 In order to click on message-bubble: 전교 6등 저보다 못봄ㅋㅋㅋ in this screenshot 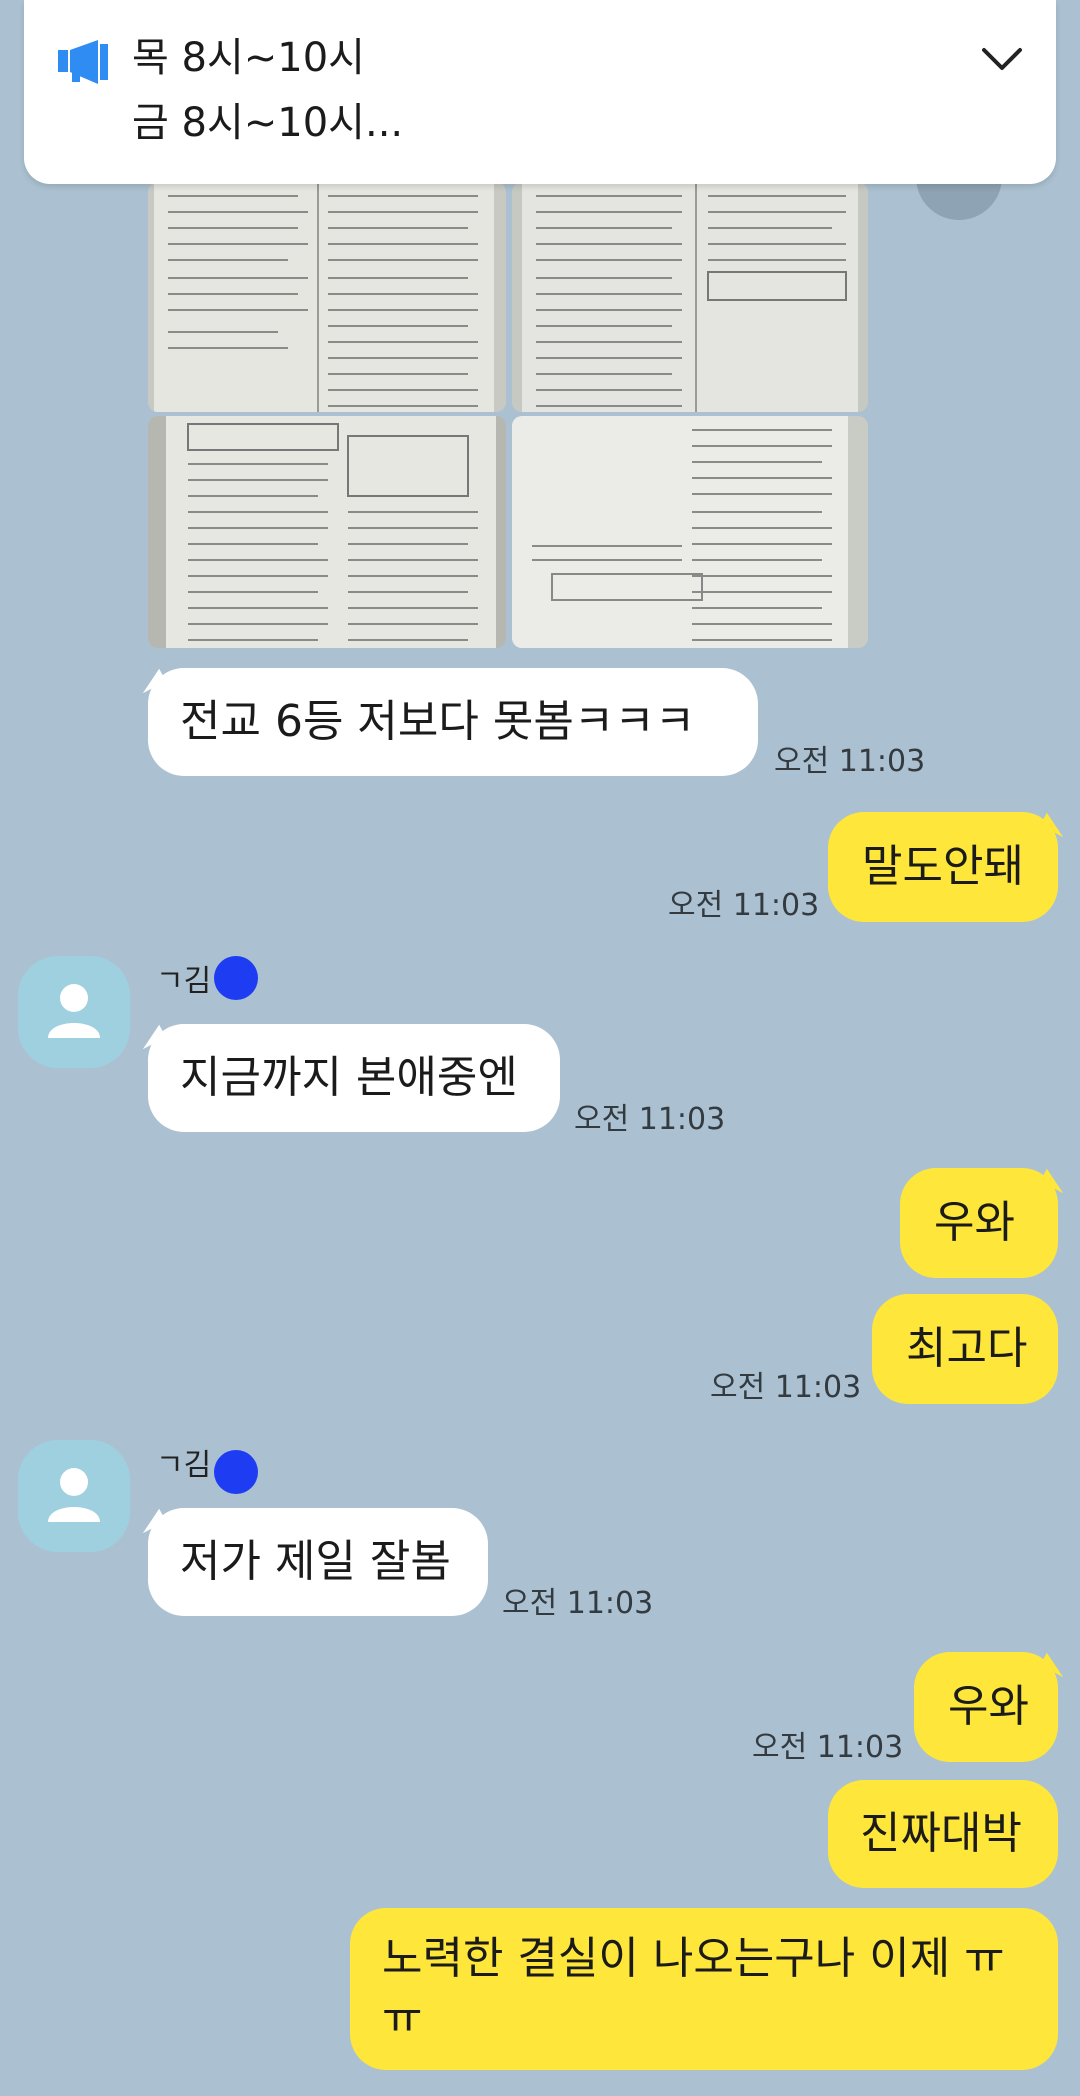, I will do `click(453, 722)`.